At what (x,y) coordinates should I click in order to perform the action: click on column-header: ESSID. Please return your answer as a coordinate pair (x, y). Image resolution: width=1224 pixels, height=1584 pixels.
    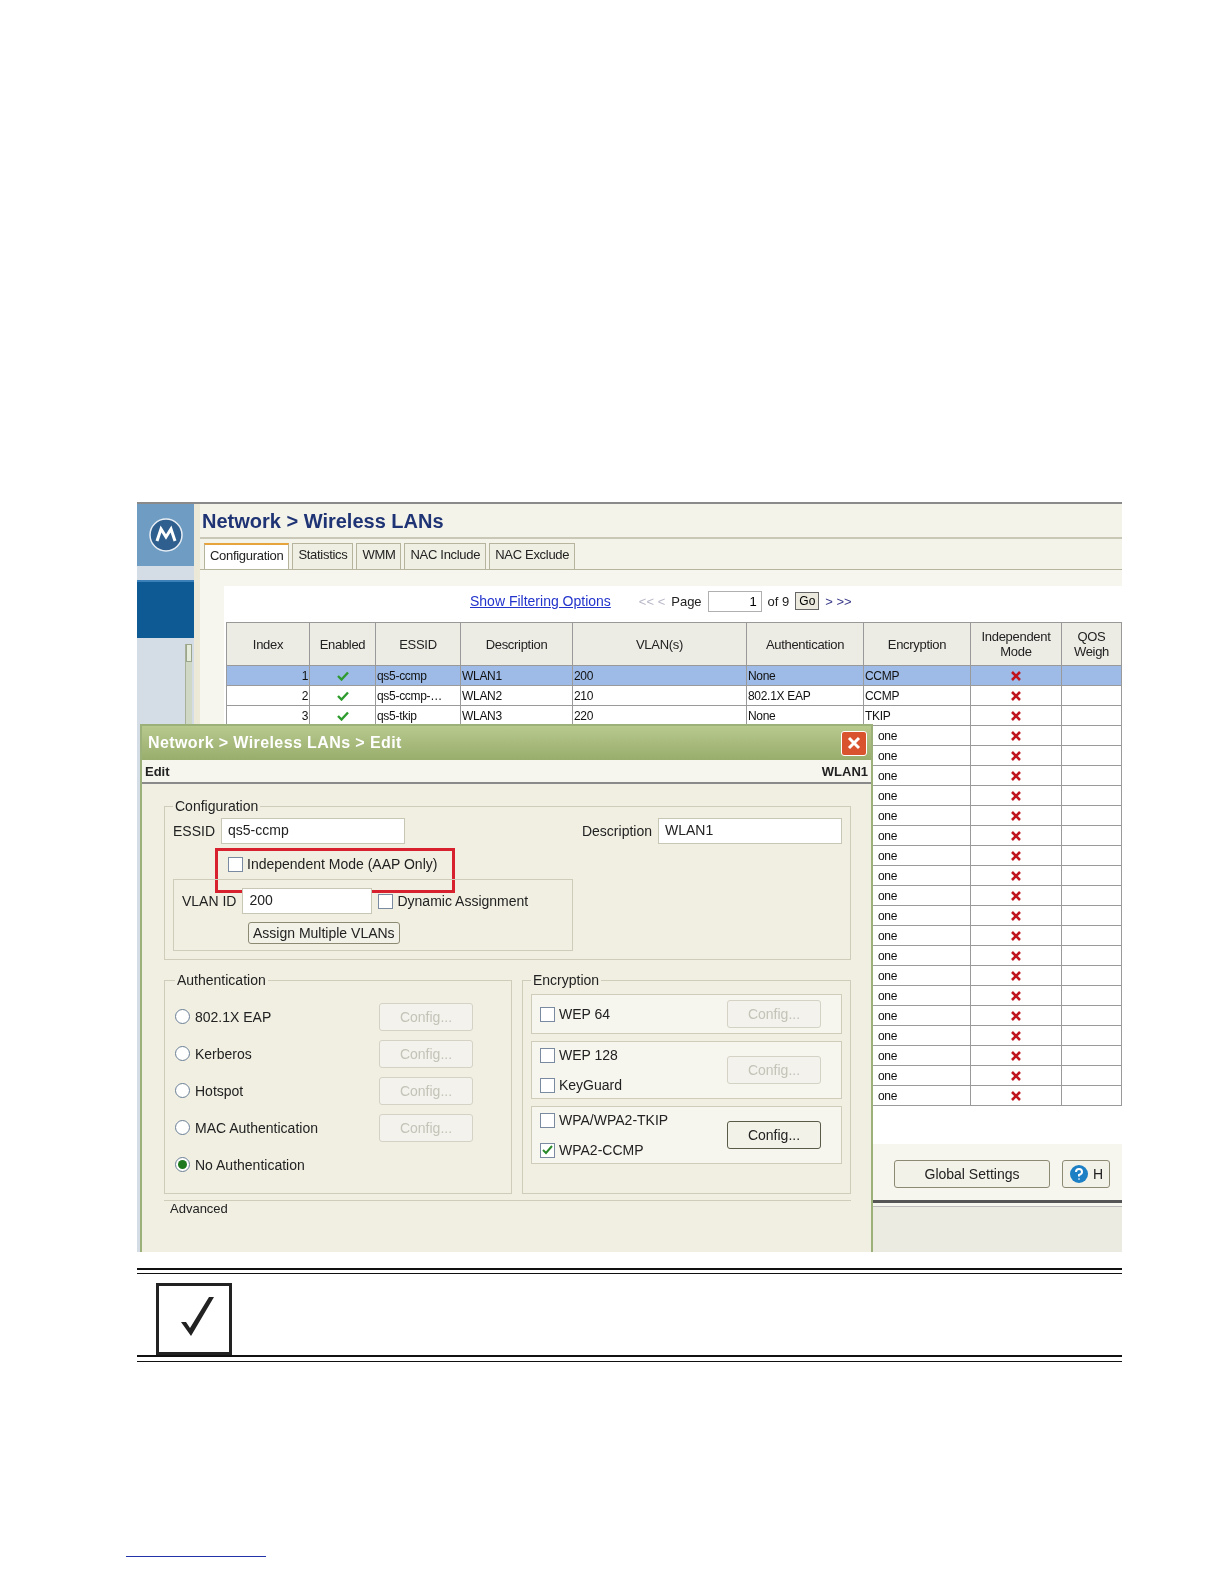
    Looking at the image, I should click on (418, 644).